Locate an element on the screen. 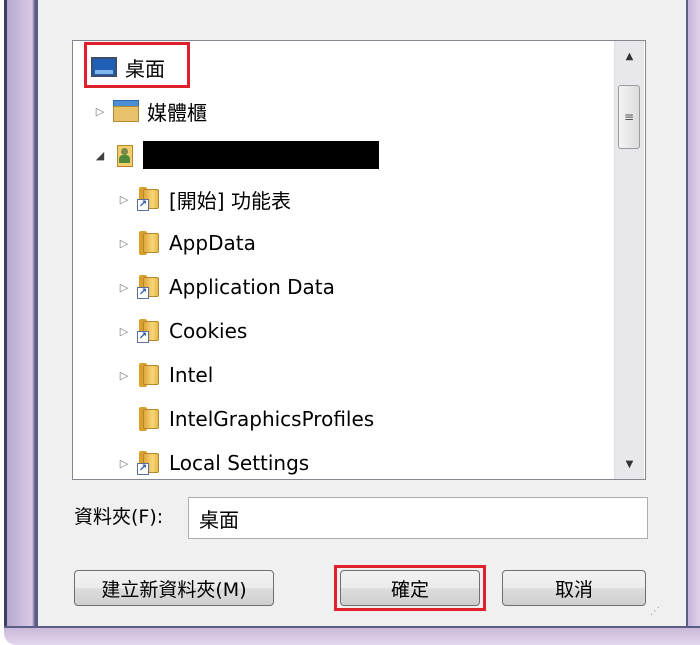  tree-item-label: AppData is located at coordinates (212, 243).